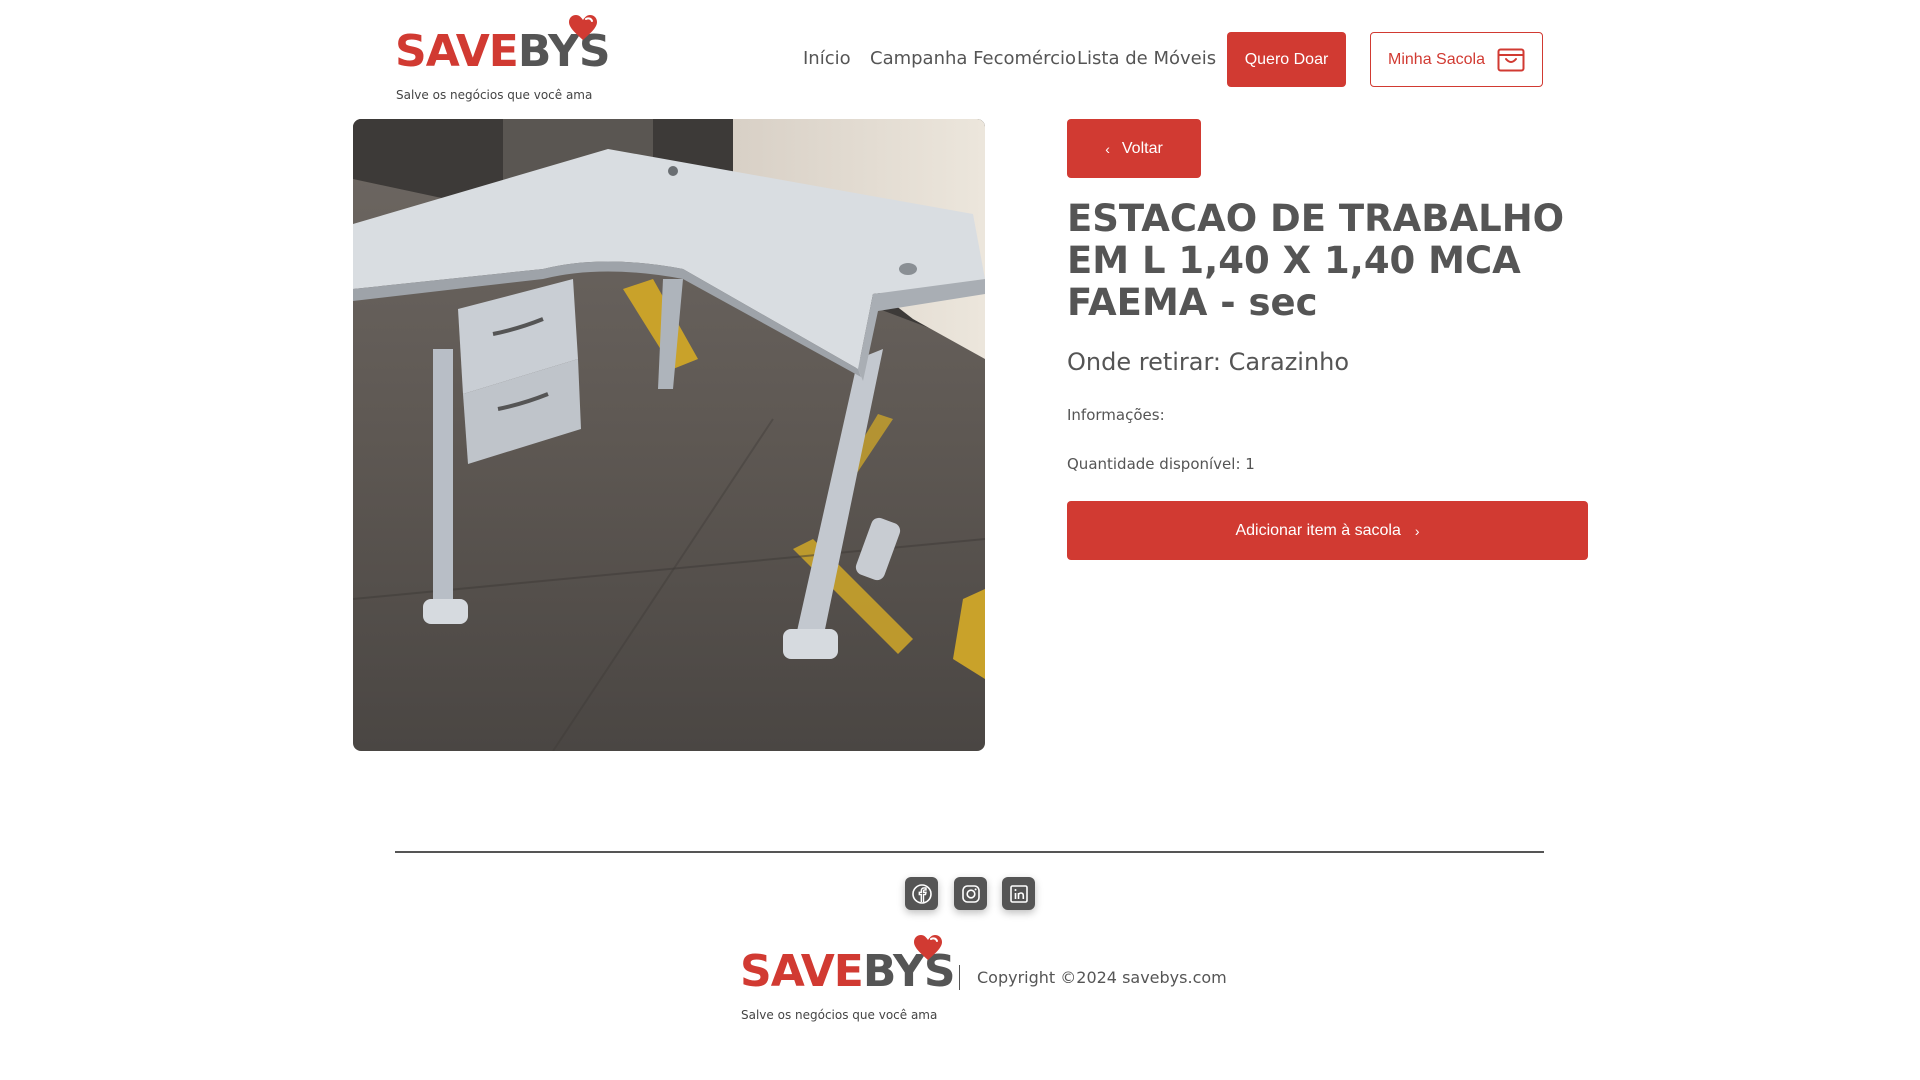 The width and height of the screenshot is (1920, 1080). Describe the element at coordinates (1417, 530) in the screenshot. I see `chevron-right-icon: ›` at that location.